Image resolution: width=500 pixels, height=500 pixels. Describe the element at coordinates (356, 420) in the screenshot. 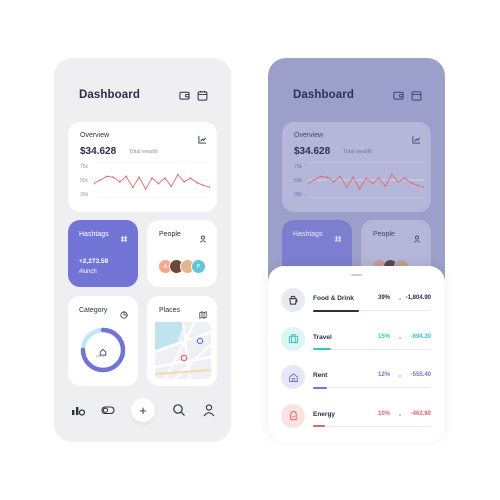

I see `expense-row: Energy 10% -462.80` at that location.